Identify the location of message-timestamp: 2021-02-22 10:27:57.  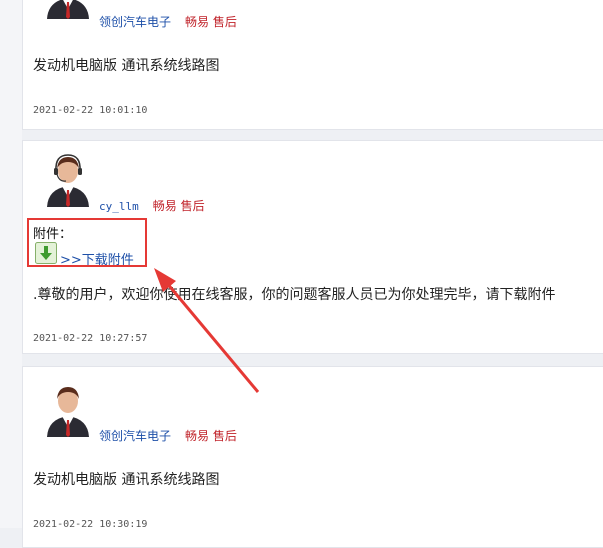
(90, 338).